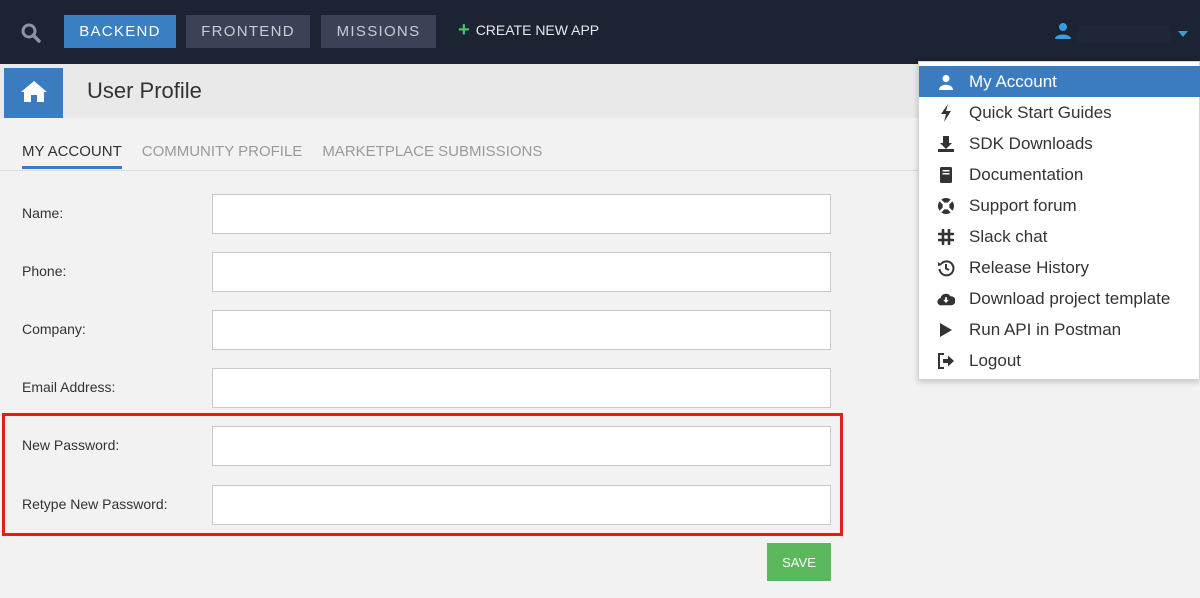 The height and width of the screenshot is (598, 1200). Describe the element at coordinates (144, 90) in the screenshot. I see `page-title: User Profile` at that location.